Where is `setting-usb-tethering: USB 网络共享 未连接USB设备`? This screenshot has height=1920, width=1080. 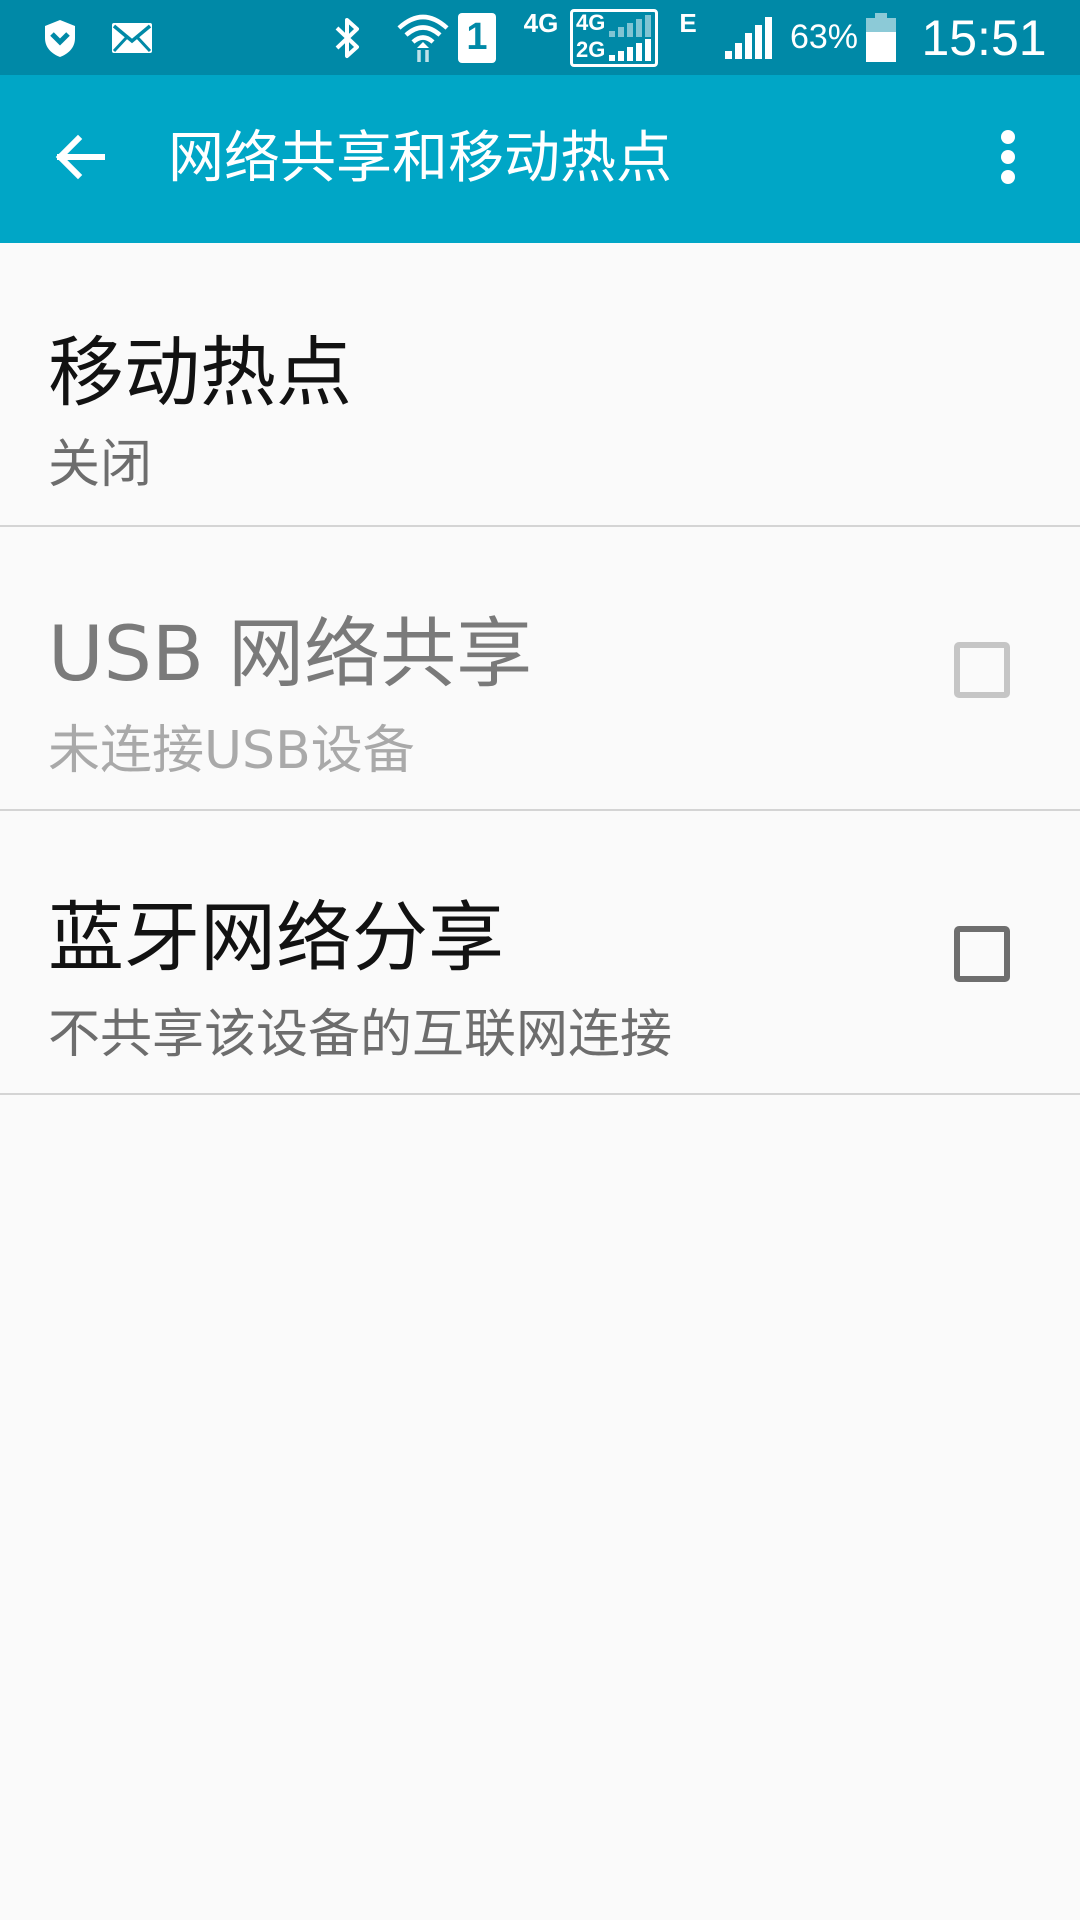
setting-usb-tethering: USB 网络共享 未连接USB设备 is located at coordinates (540, 669).